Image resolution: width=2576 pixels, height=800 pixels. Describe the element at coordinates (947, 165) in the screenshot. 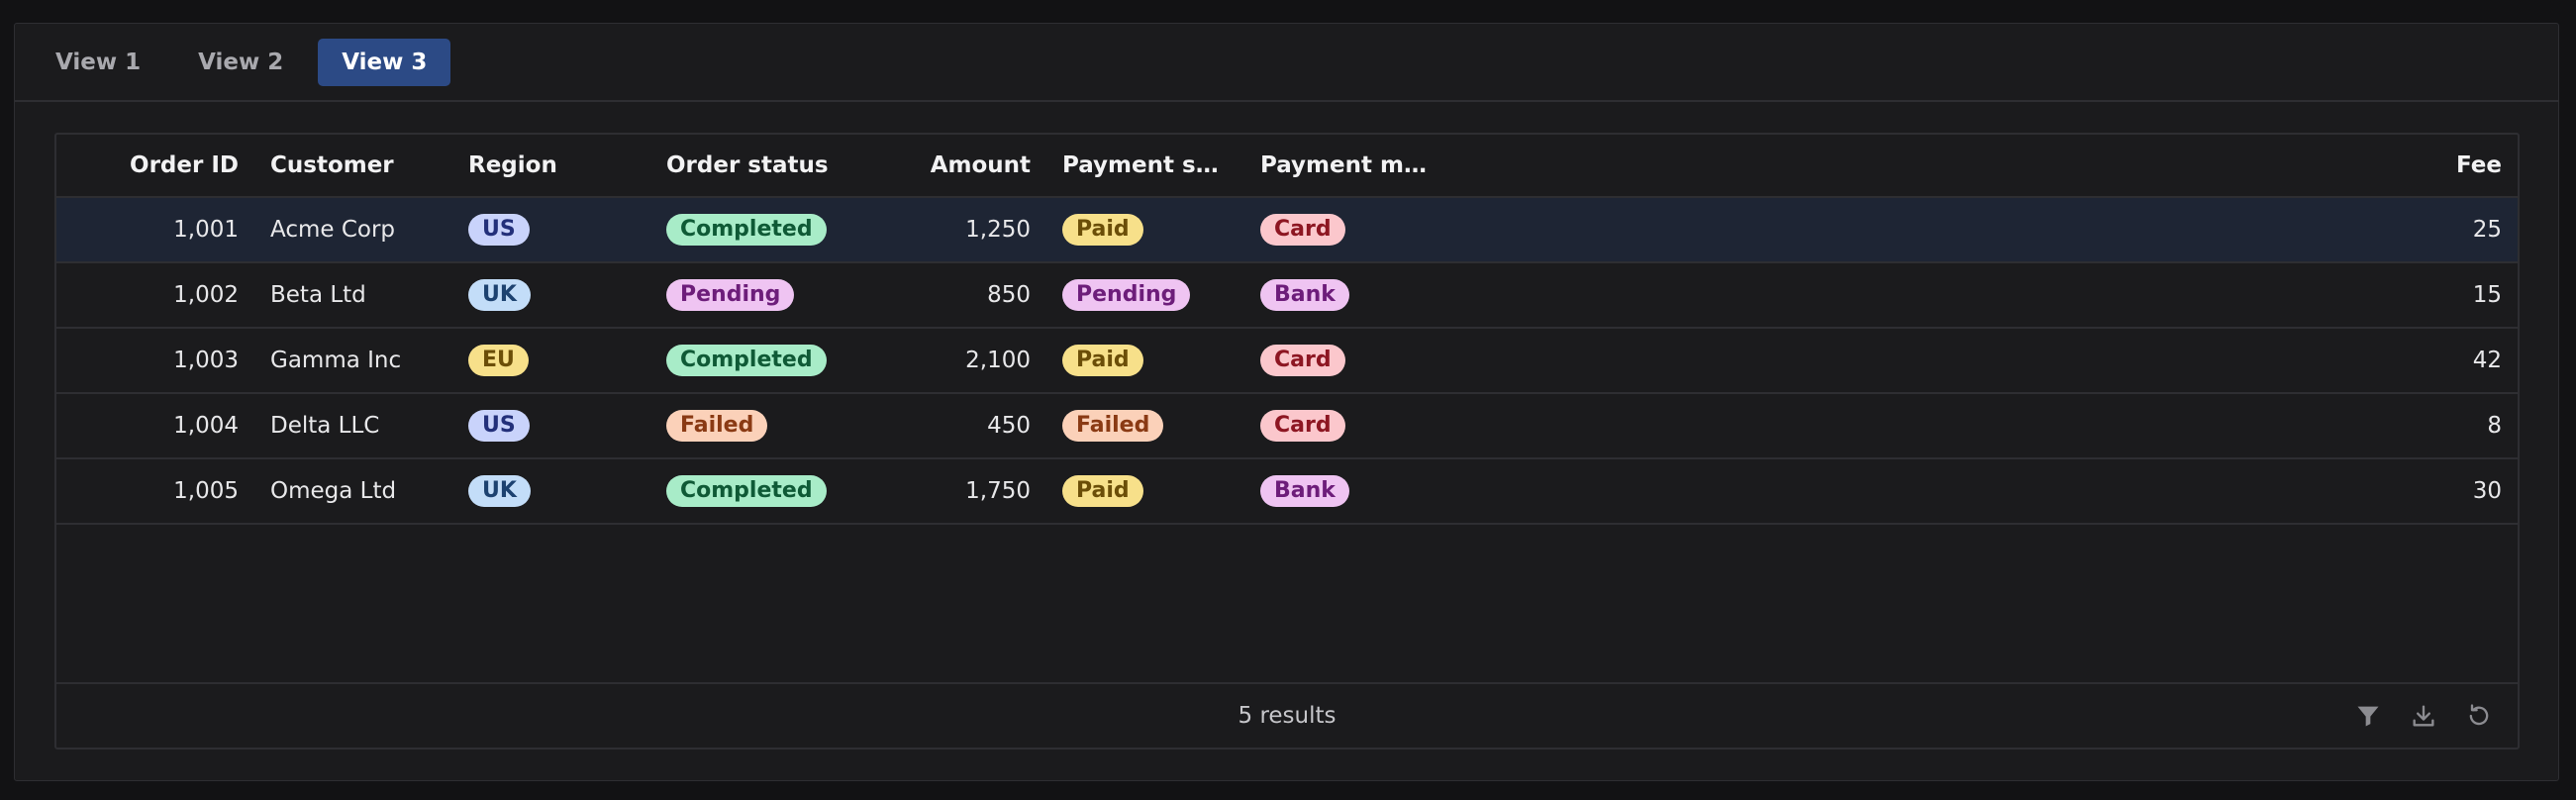

I see `column-header-amount: Amount` at that location.